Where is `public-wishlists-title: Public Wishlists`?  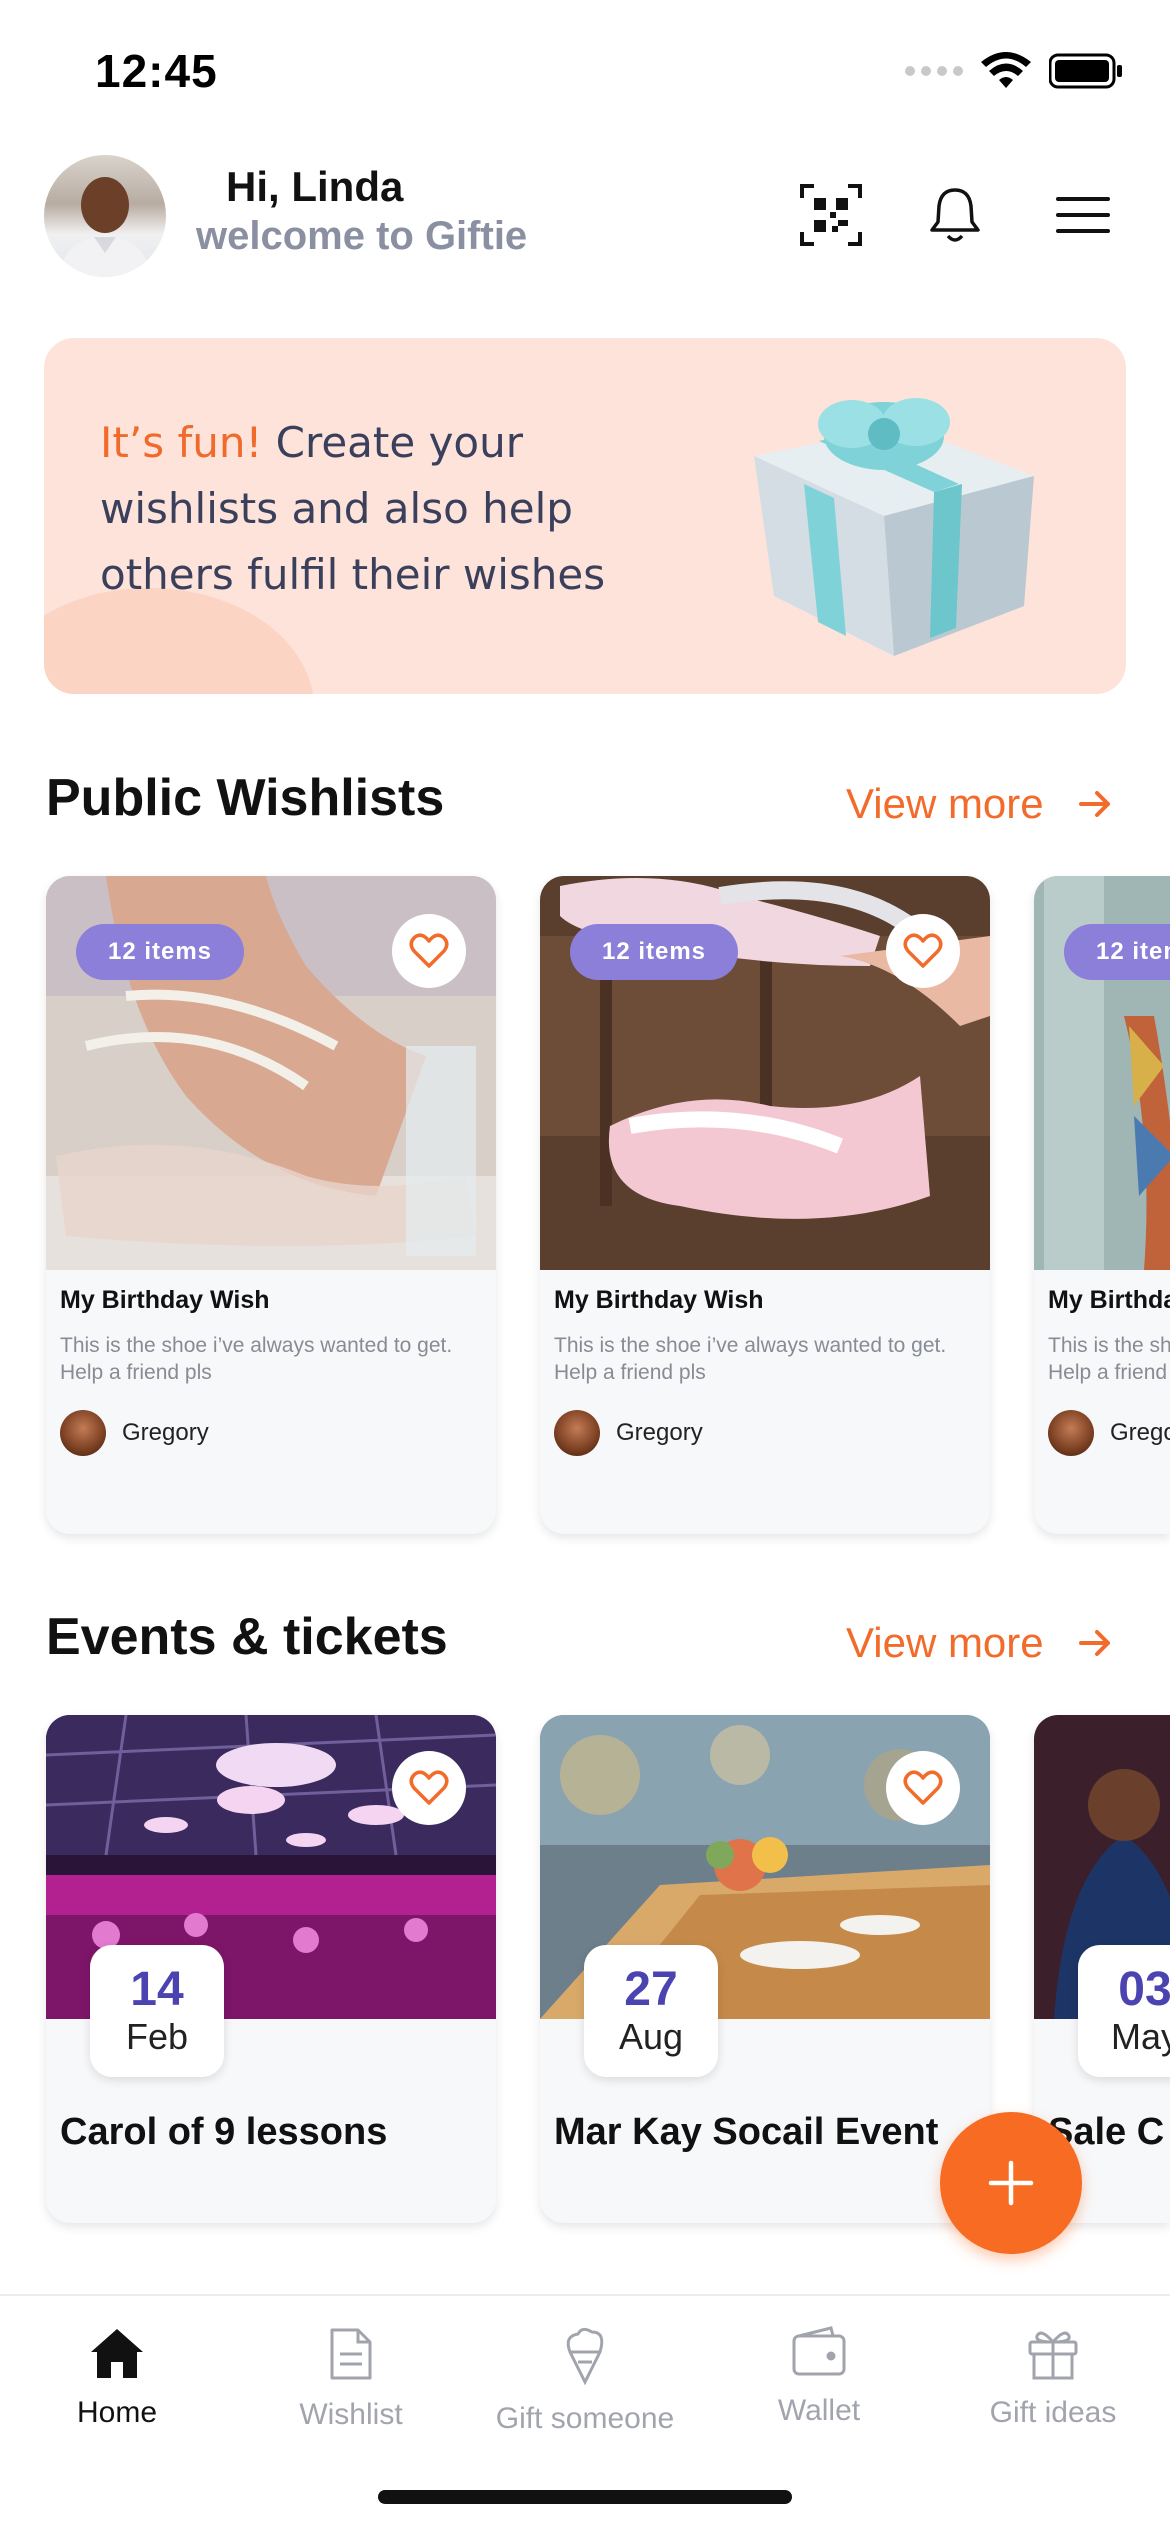
public-wishlists-title: Public Wishlists is located at coordinates (245, 798).